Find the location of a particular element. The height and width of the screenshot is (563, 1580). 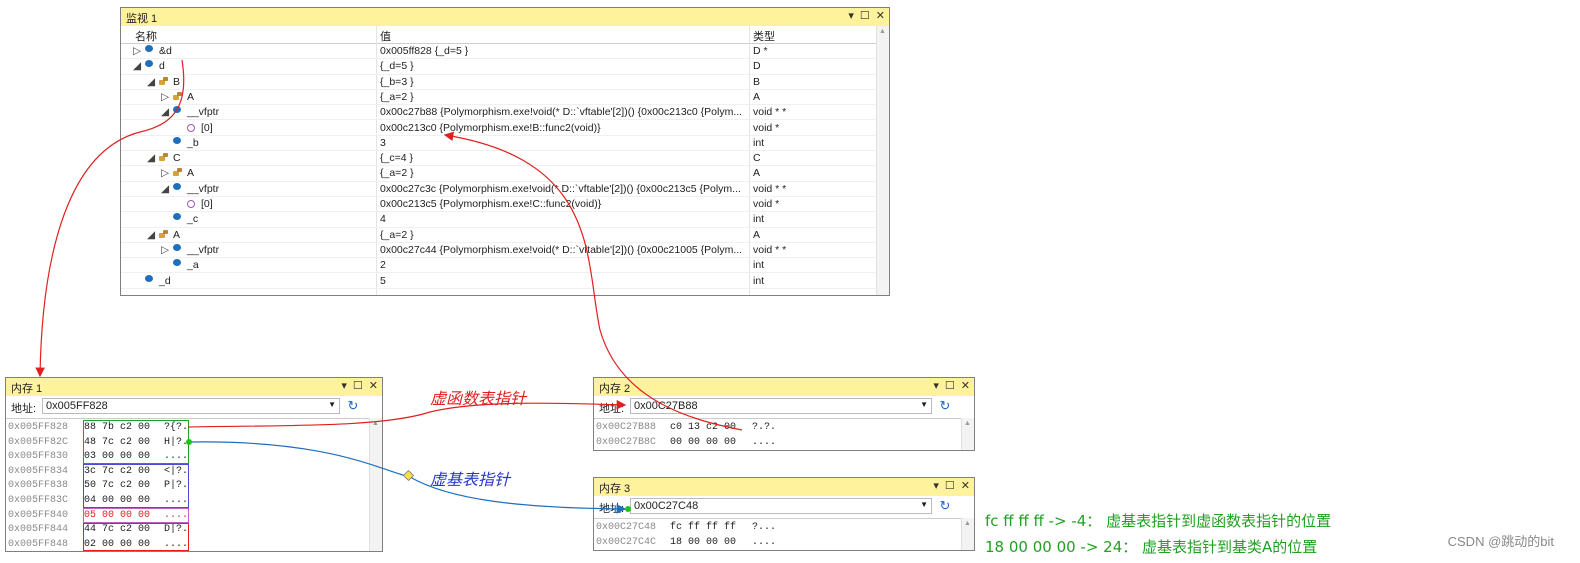

memory3-scrollbar: ▲ is located at coordinates (967, 534).